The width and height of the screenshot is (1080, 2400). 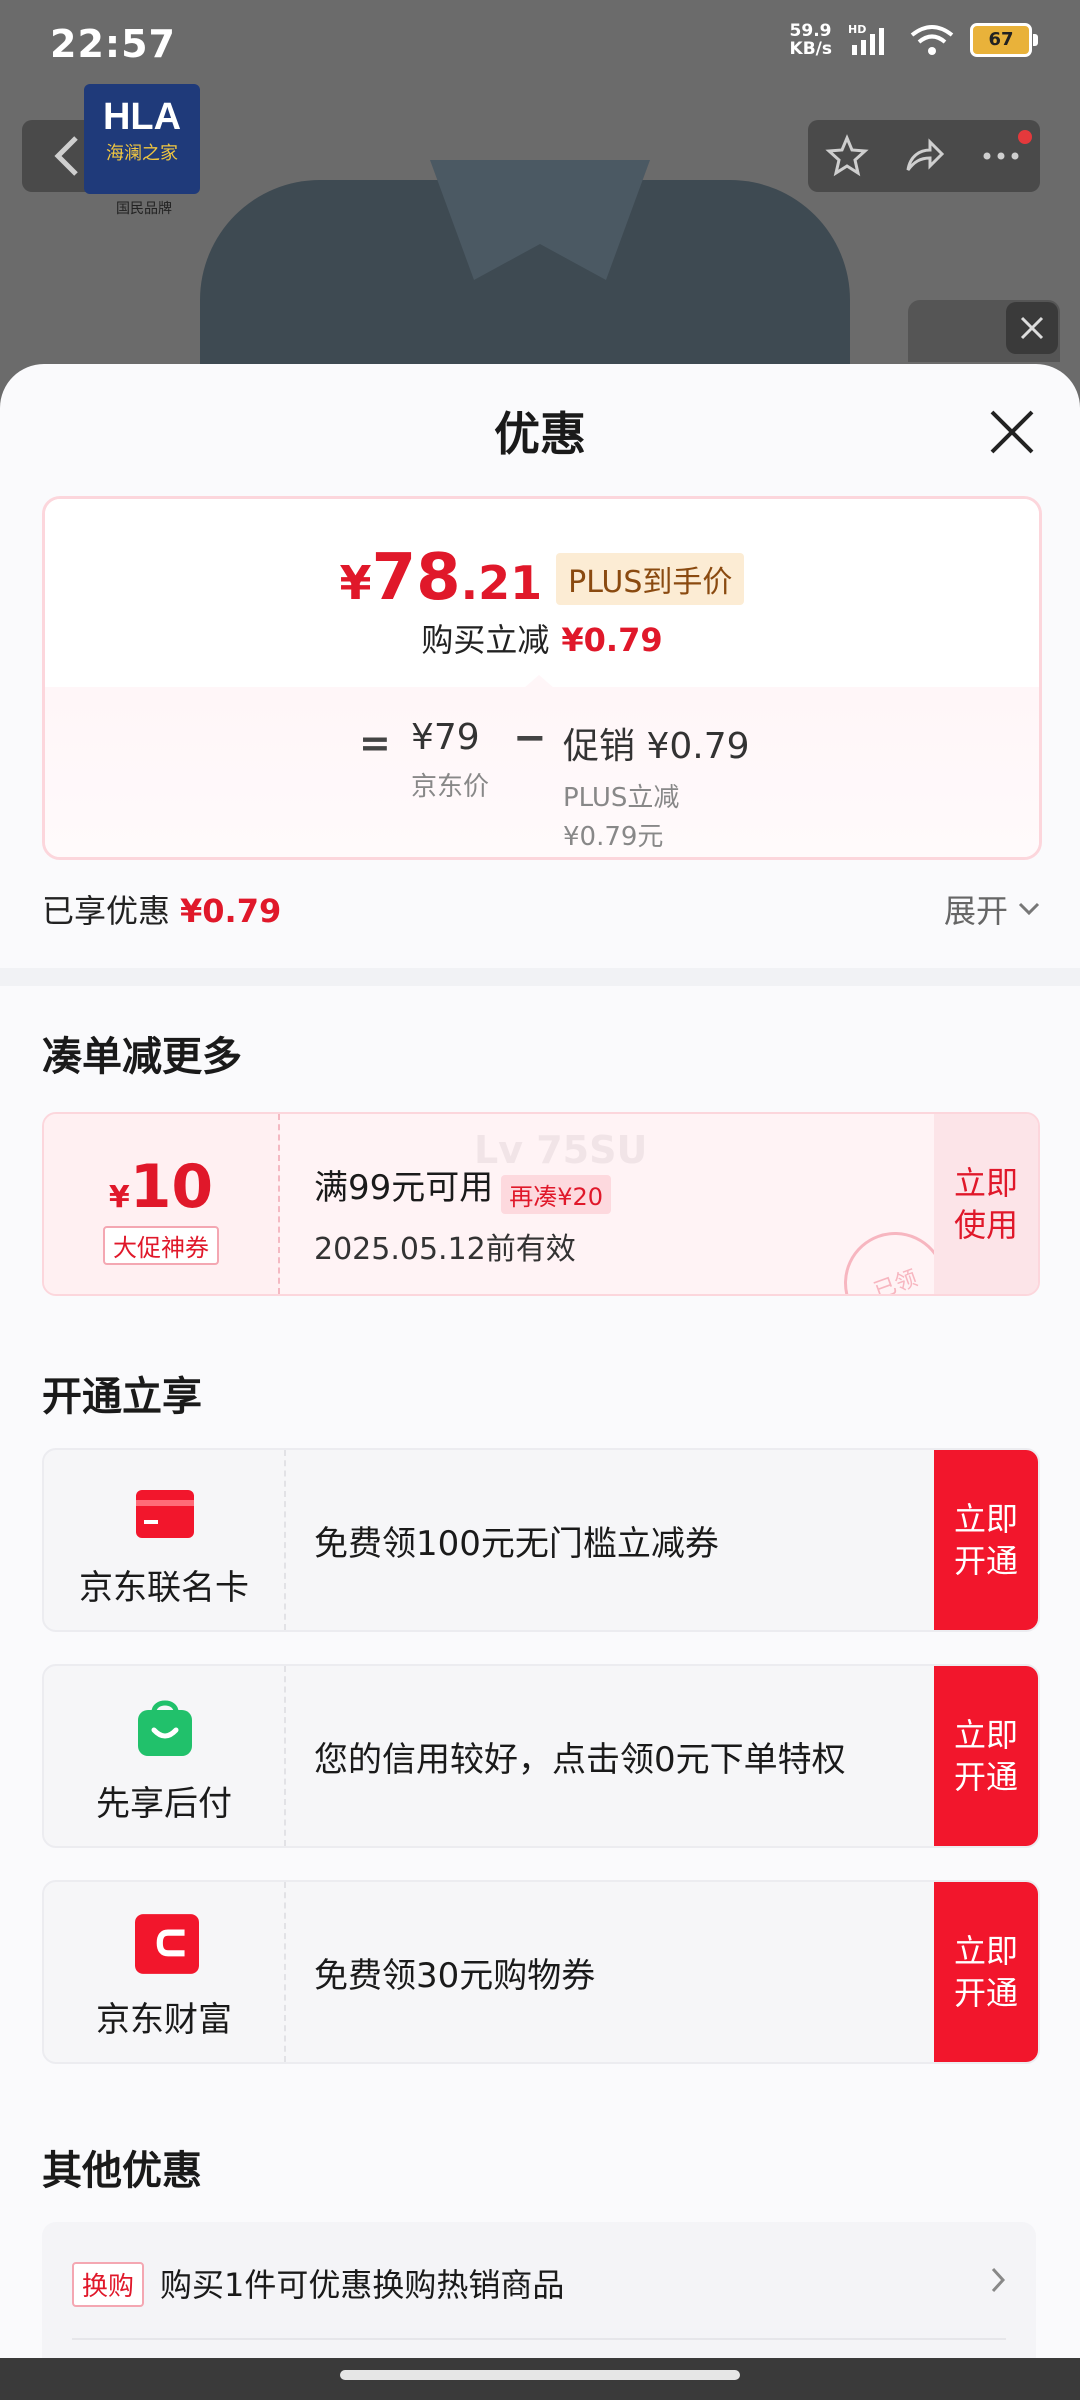 What do you see at coordinates (540, 2375) in the screenshot?
I see `home-indicator` at bounding box center [540, 2375].